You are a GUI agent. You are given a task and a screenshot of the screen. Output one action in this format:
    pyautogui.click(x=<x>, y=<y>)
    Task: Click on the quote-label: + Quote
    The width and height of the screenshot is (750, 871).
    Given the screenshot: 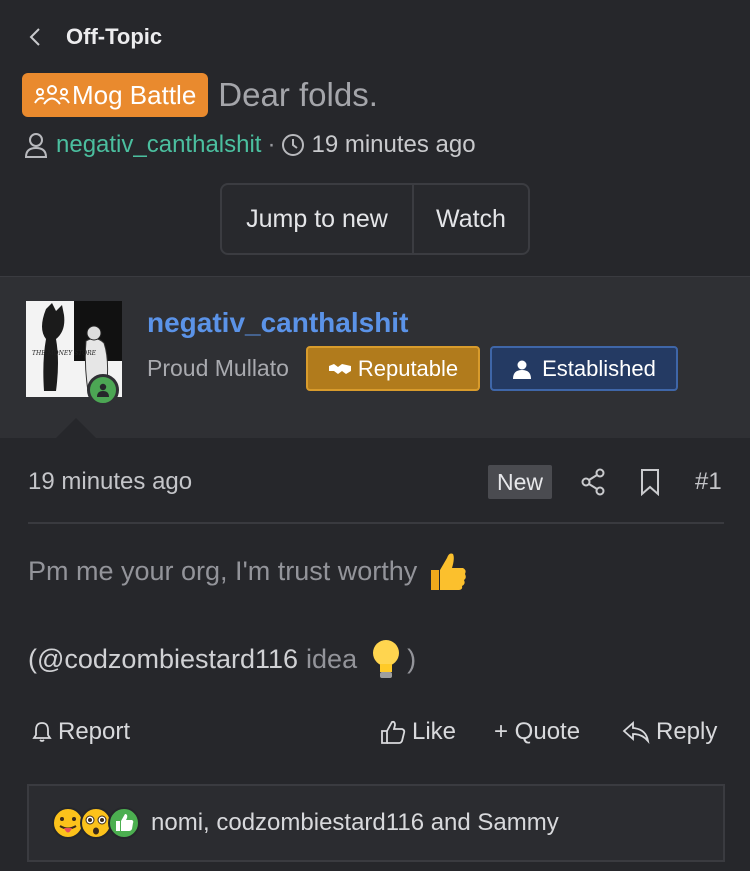 What is the action you would take?
    pyautogui.click(x=537, y=731)
    